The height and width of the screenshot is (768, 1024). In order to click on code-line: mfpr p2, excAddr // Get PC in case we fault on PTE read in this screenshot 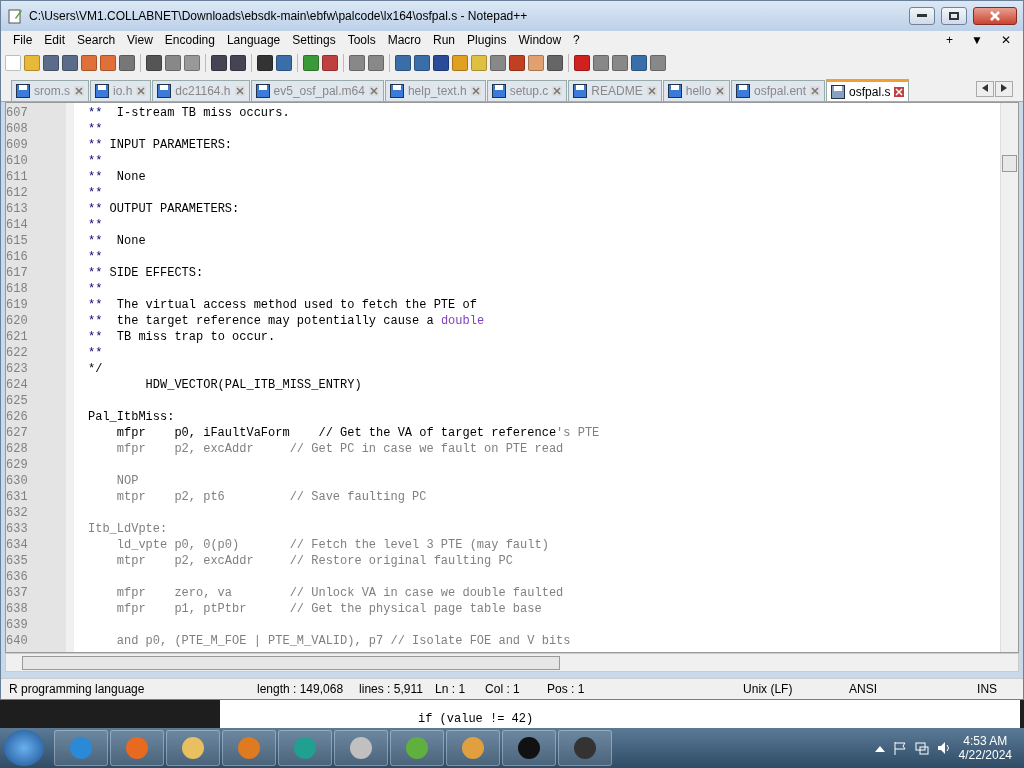, I will do `click(340, 449)`.